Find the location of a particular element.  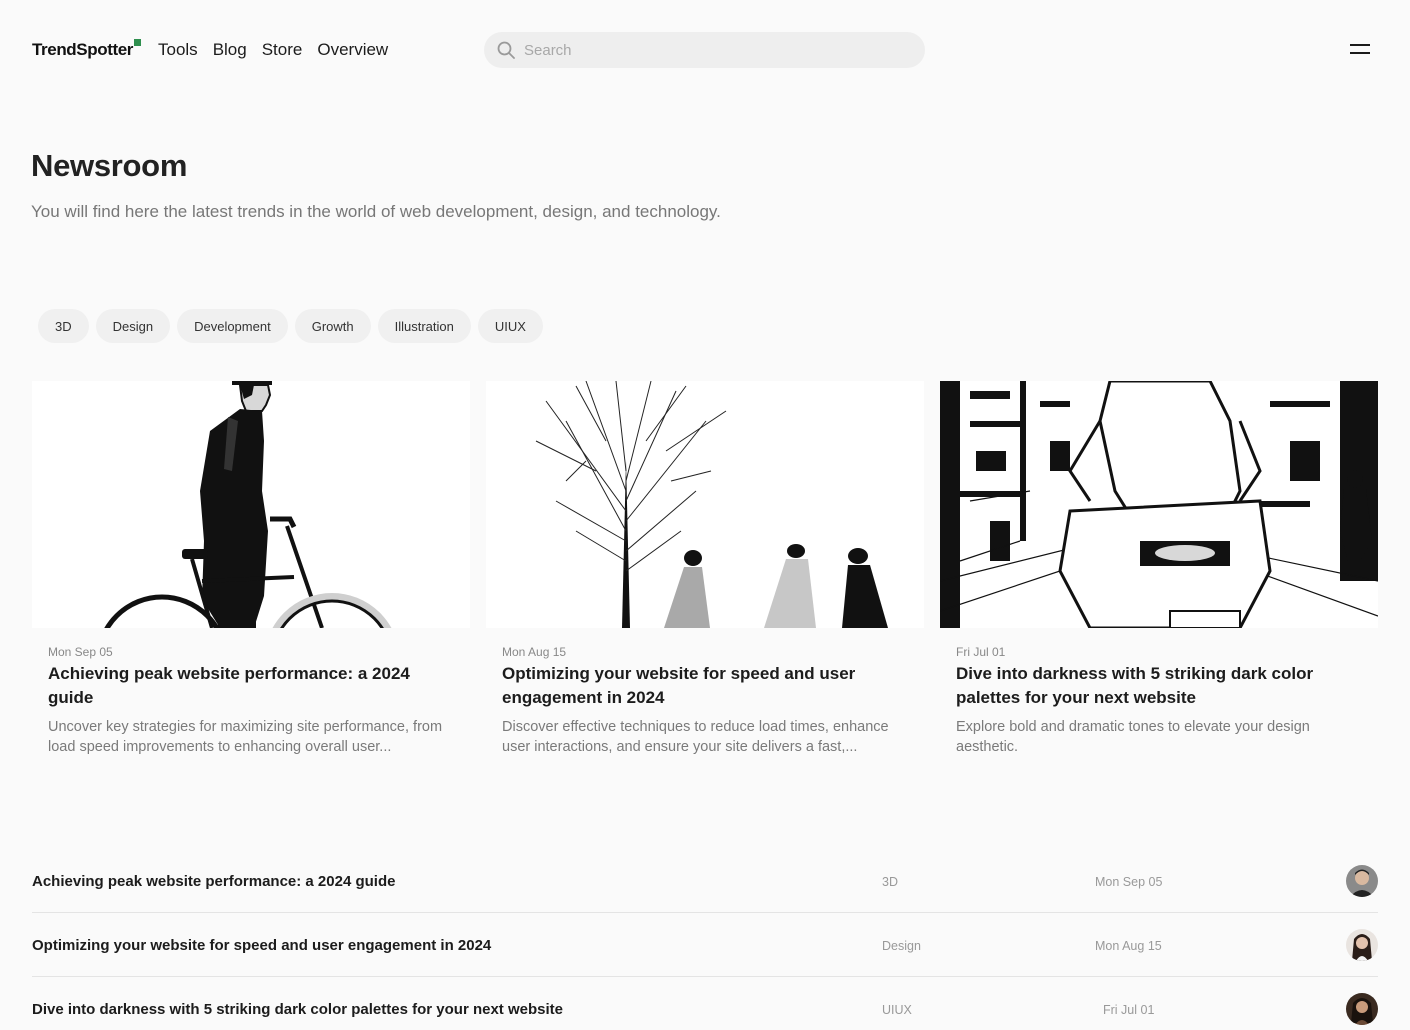

list-item-category: Design is located at coordinates (901, 946).